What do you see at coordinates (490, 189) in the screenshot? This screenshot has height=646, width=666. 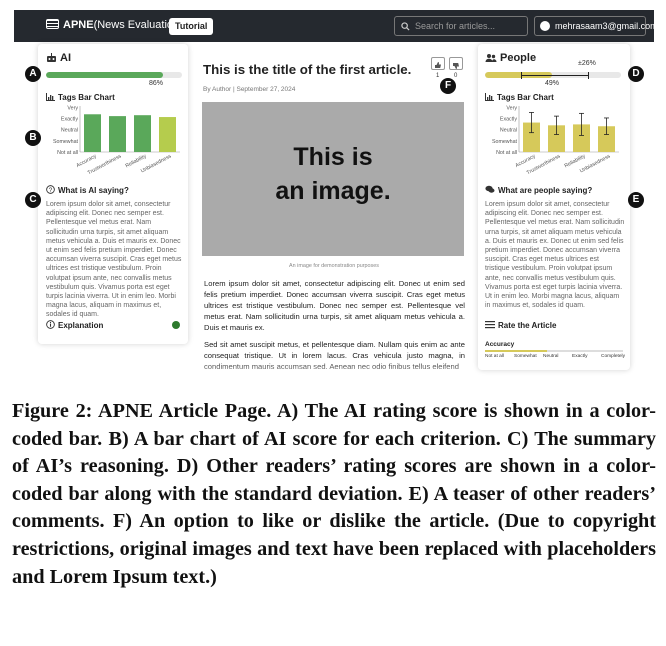 I see `comments-icon` at bounding box center [490, 189].